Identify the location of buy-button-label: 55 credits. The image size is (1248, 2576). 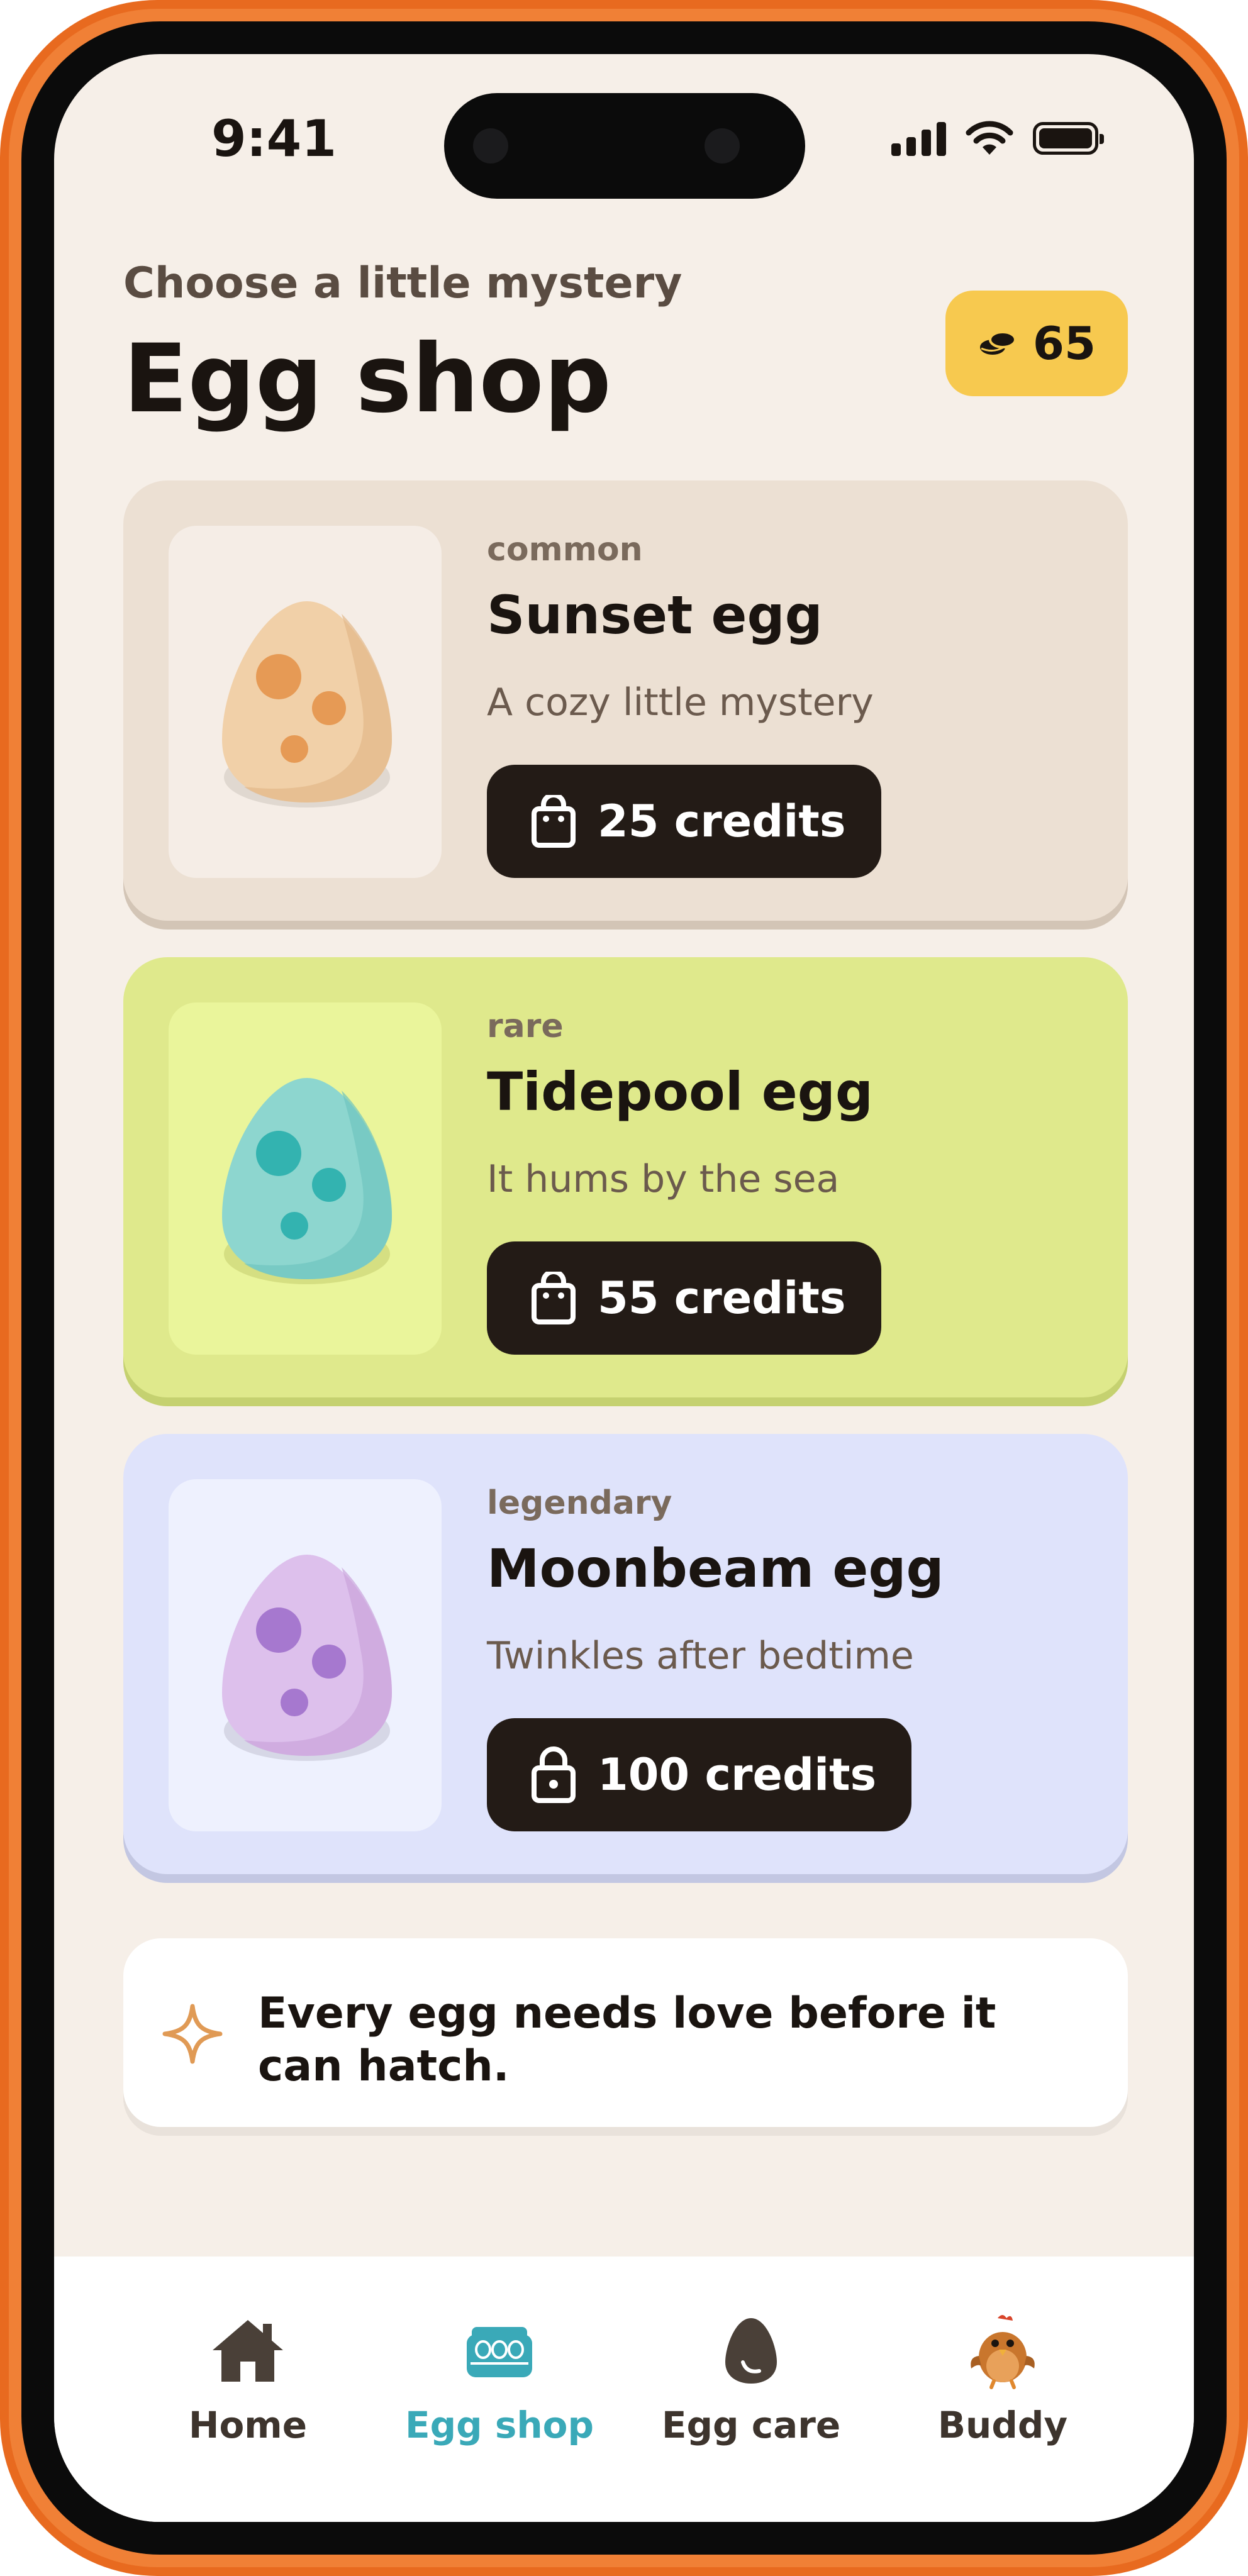
(722, 1298).